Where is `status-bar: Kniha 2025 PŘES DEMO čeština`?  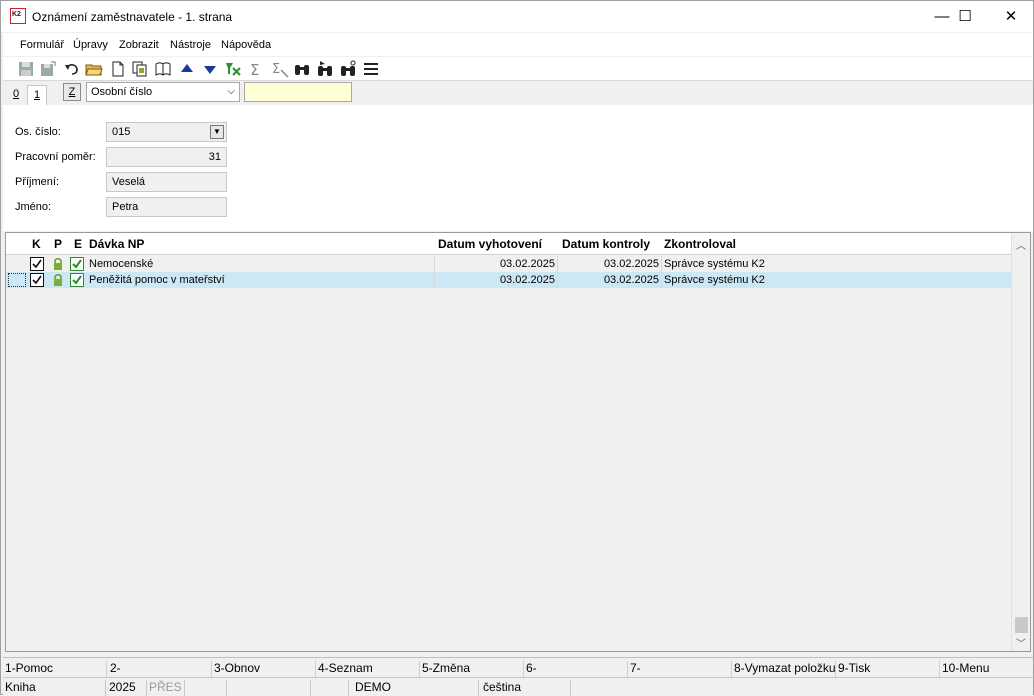 status-bar: Kniha 2025 PŘES DEMO čeština is located at coordinates (518, 686).